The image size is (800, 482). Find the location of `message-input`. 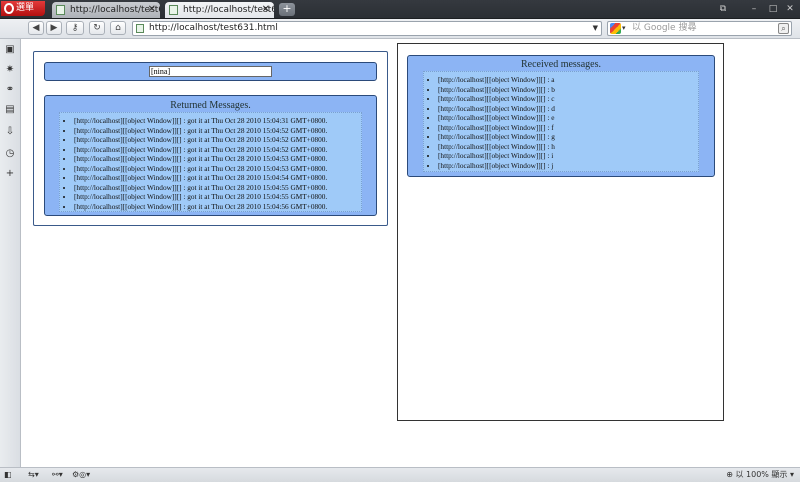

message-input is located at coordinates (210, 71).